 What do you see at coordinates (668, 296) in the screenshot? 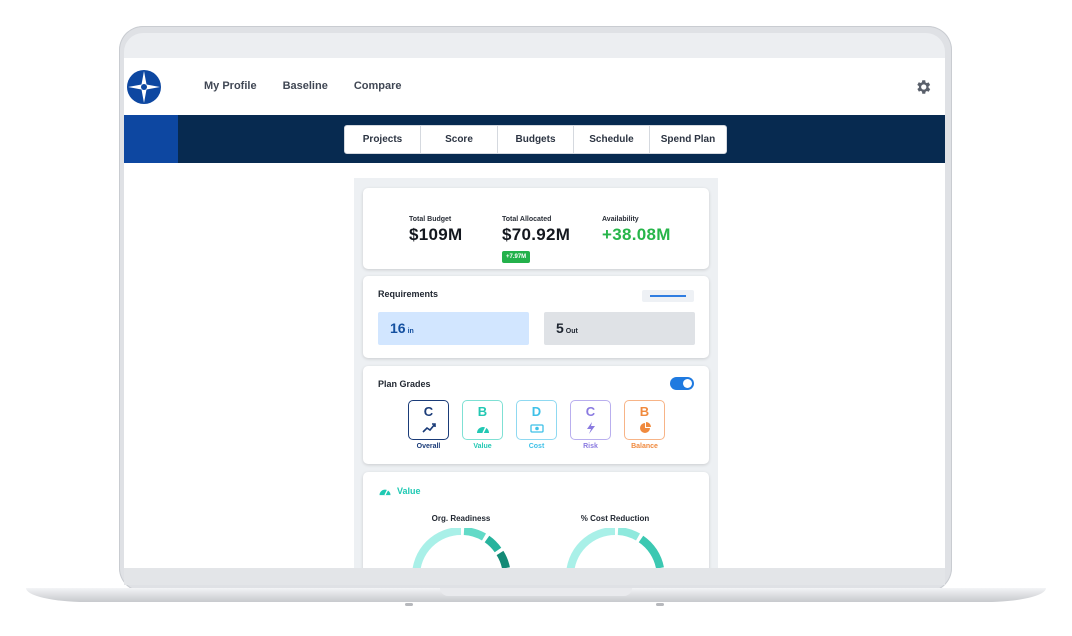
I see `requirements-filter-bar` at bounding box center [668, 296].